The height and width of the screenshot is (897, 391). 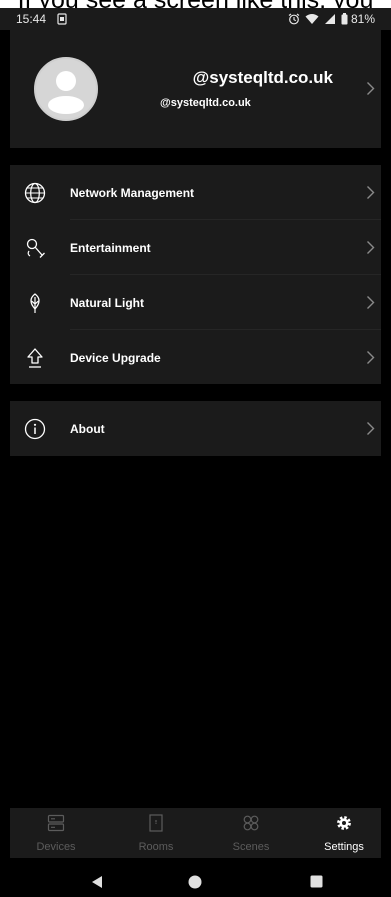 I want to click on menu-item-about: About, so click(x=195, y=428).